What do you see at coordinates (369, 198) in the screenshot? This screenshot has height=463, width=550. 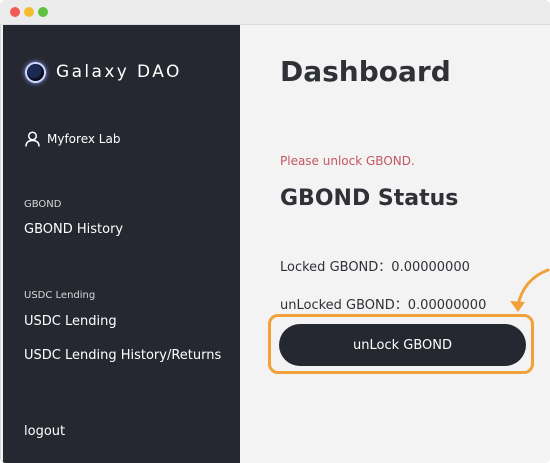 I see `status-heading: GBOND Status` at bounding box center [369, 198].